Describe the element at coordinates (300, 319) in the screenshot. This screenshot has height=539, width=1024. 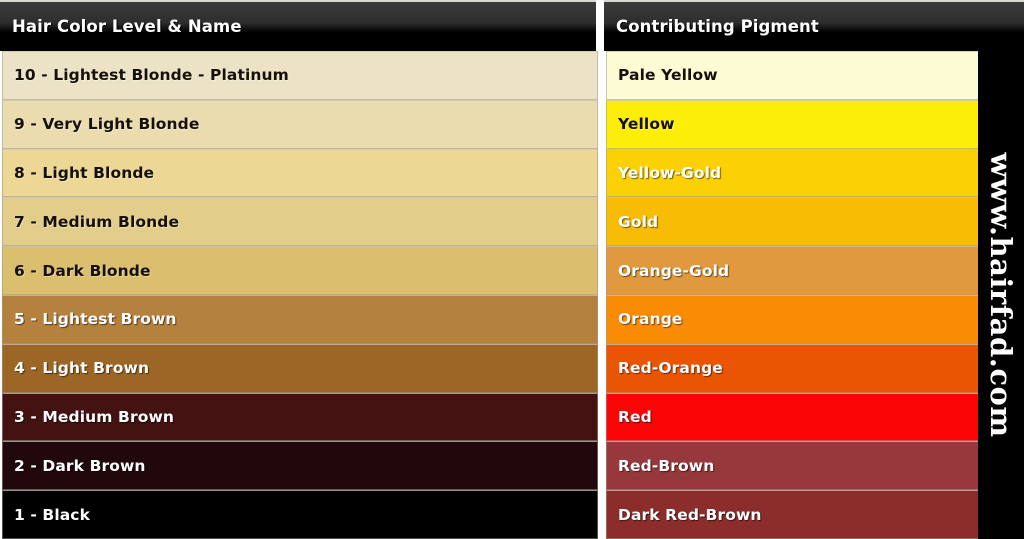
I see `level-cell-5: 5 - Lightest Brown` at that location.